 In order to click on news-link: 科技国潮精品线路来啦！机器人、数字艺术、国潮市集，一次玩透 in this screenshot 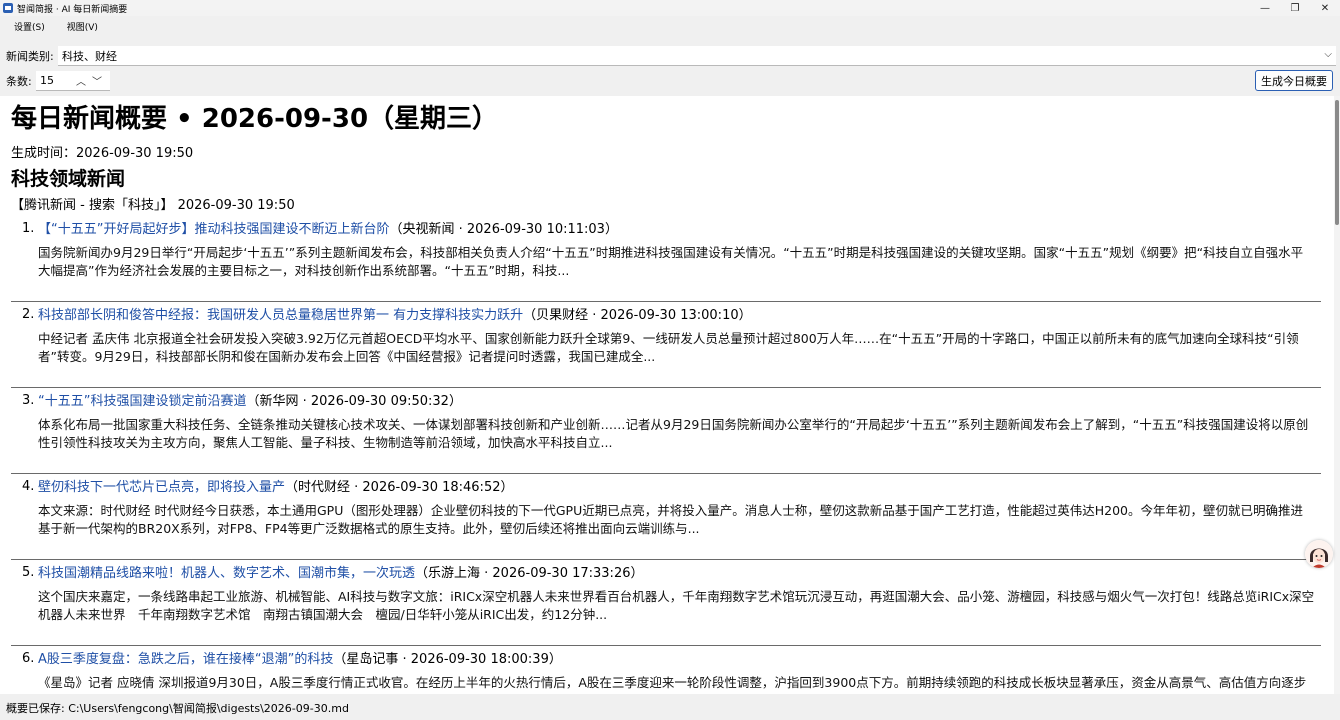, I will do `click(226, 573)`.